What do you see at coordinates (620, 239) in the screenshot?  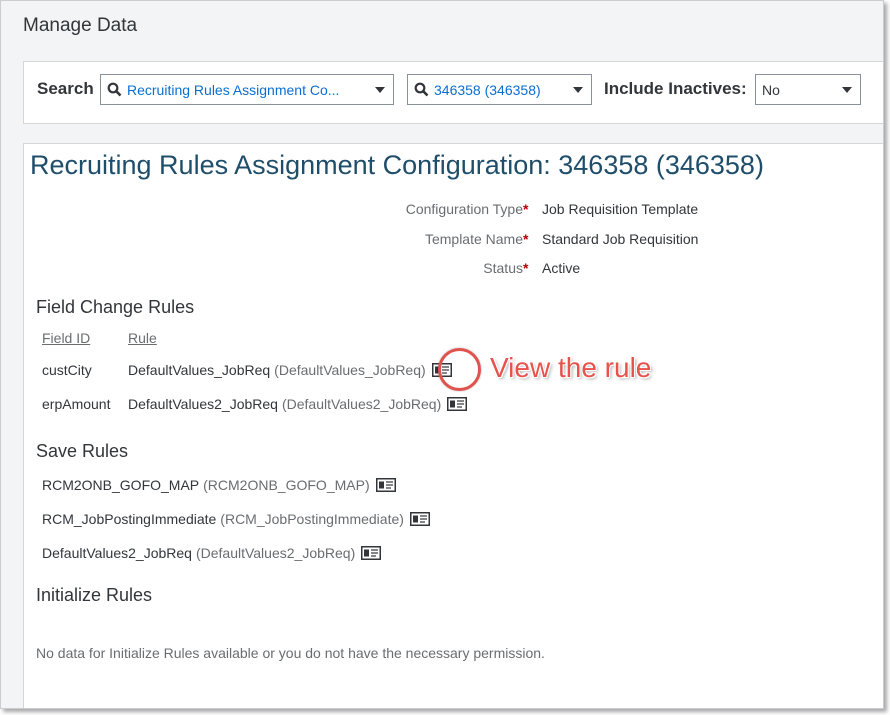 I see `template-name-value: Standard Job Requisition` at bounding box center [620, 239].